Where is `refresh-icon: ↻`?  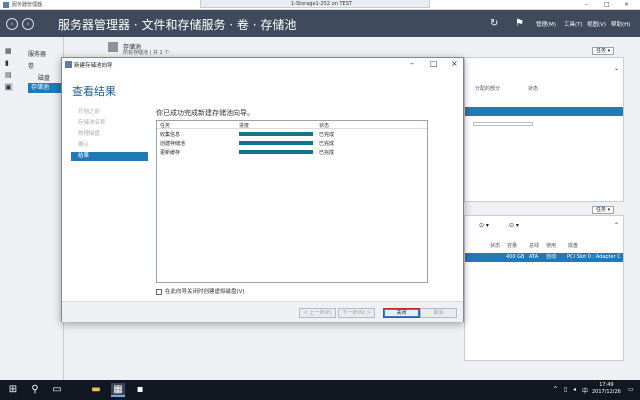
refresh-icon: ↻ is located at coordinates (494, 23).